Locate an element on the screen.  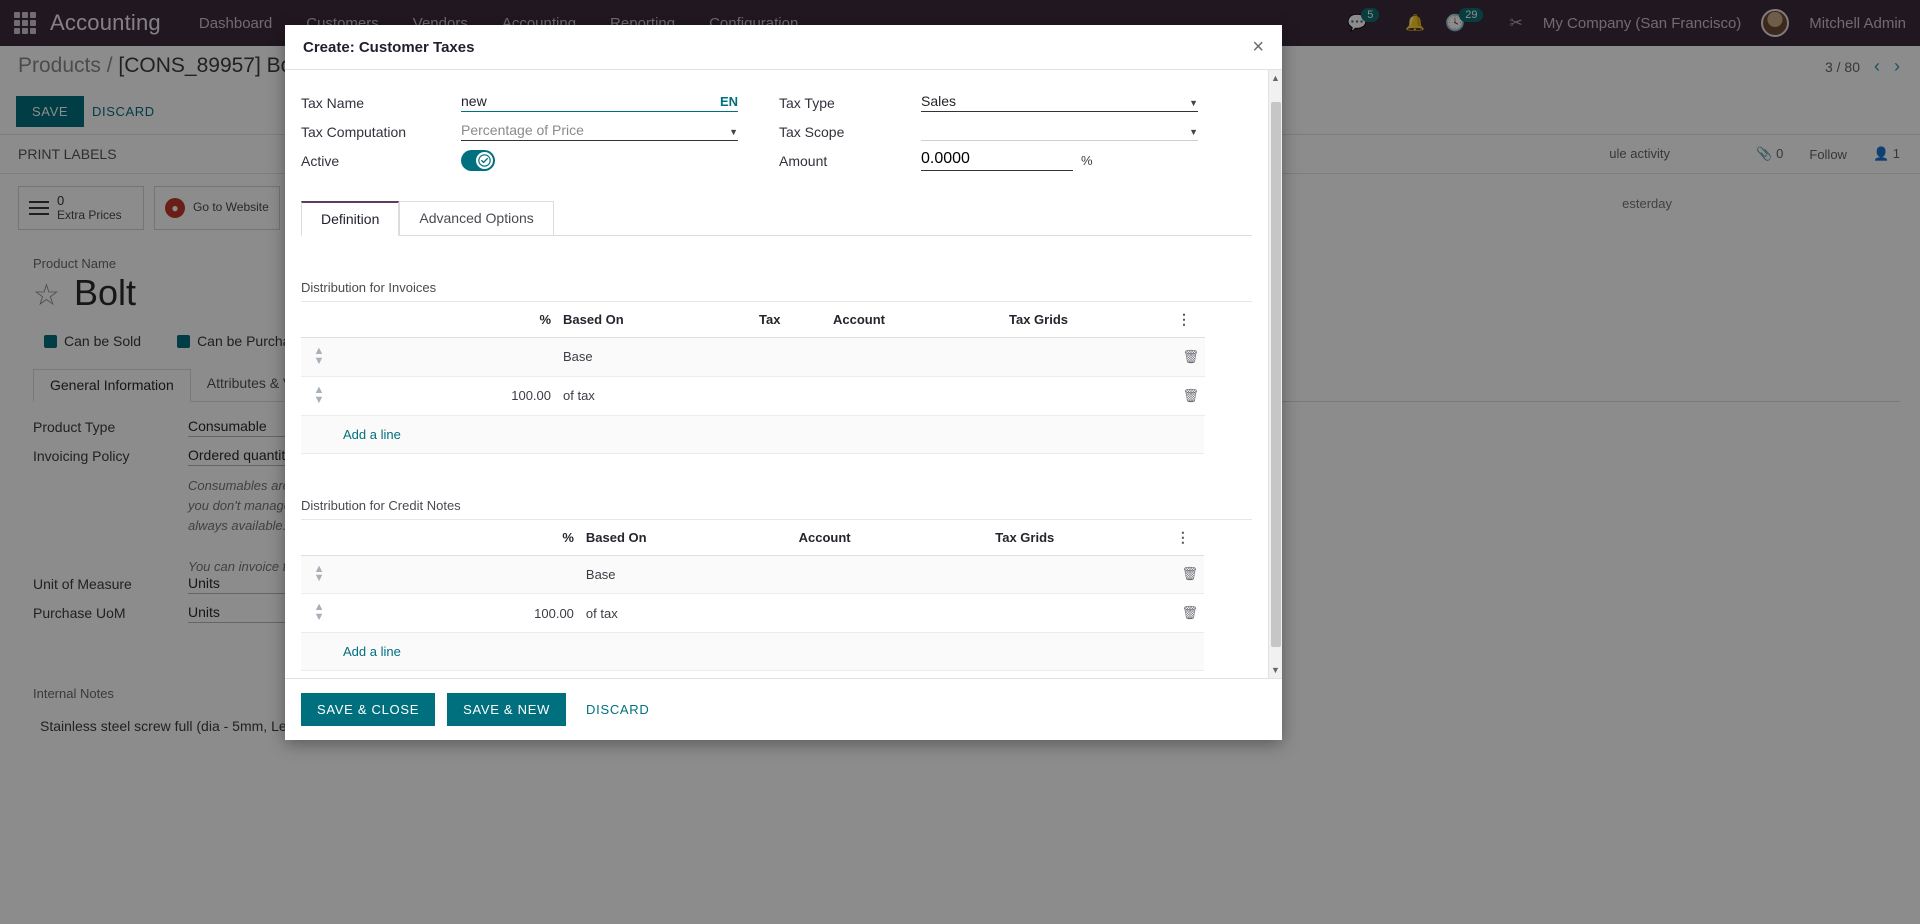
col-tax: Tax is located at coordinates (790, 320).